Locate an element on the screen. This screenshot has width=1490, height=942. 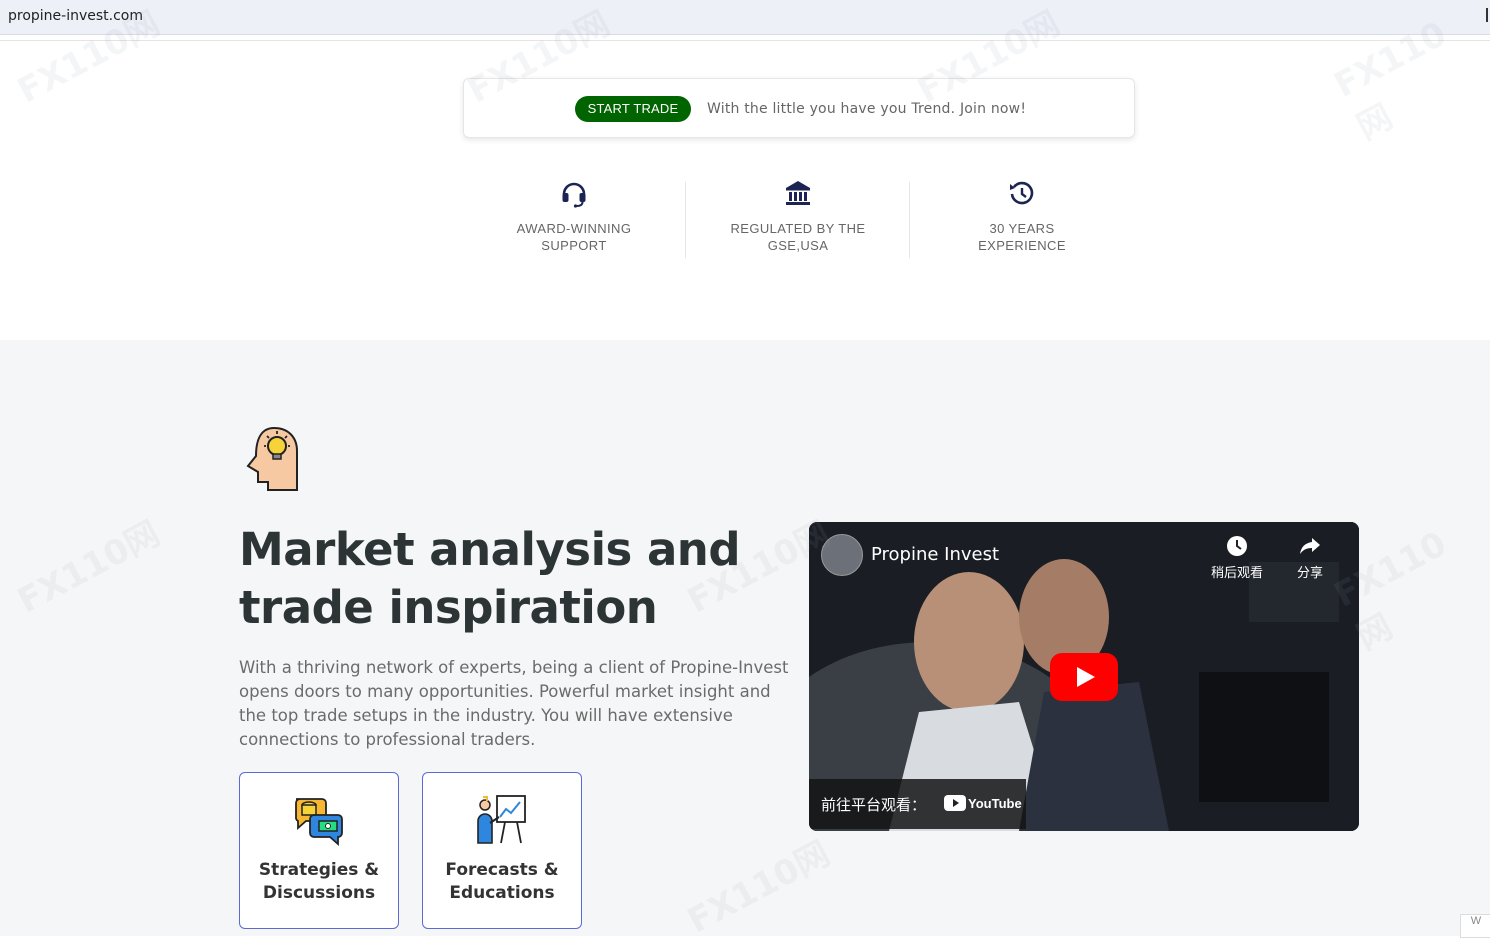
card-label: Forecasts & Educations is located at coordinates (502, 881).